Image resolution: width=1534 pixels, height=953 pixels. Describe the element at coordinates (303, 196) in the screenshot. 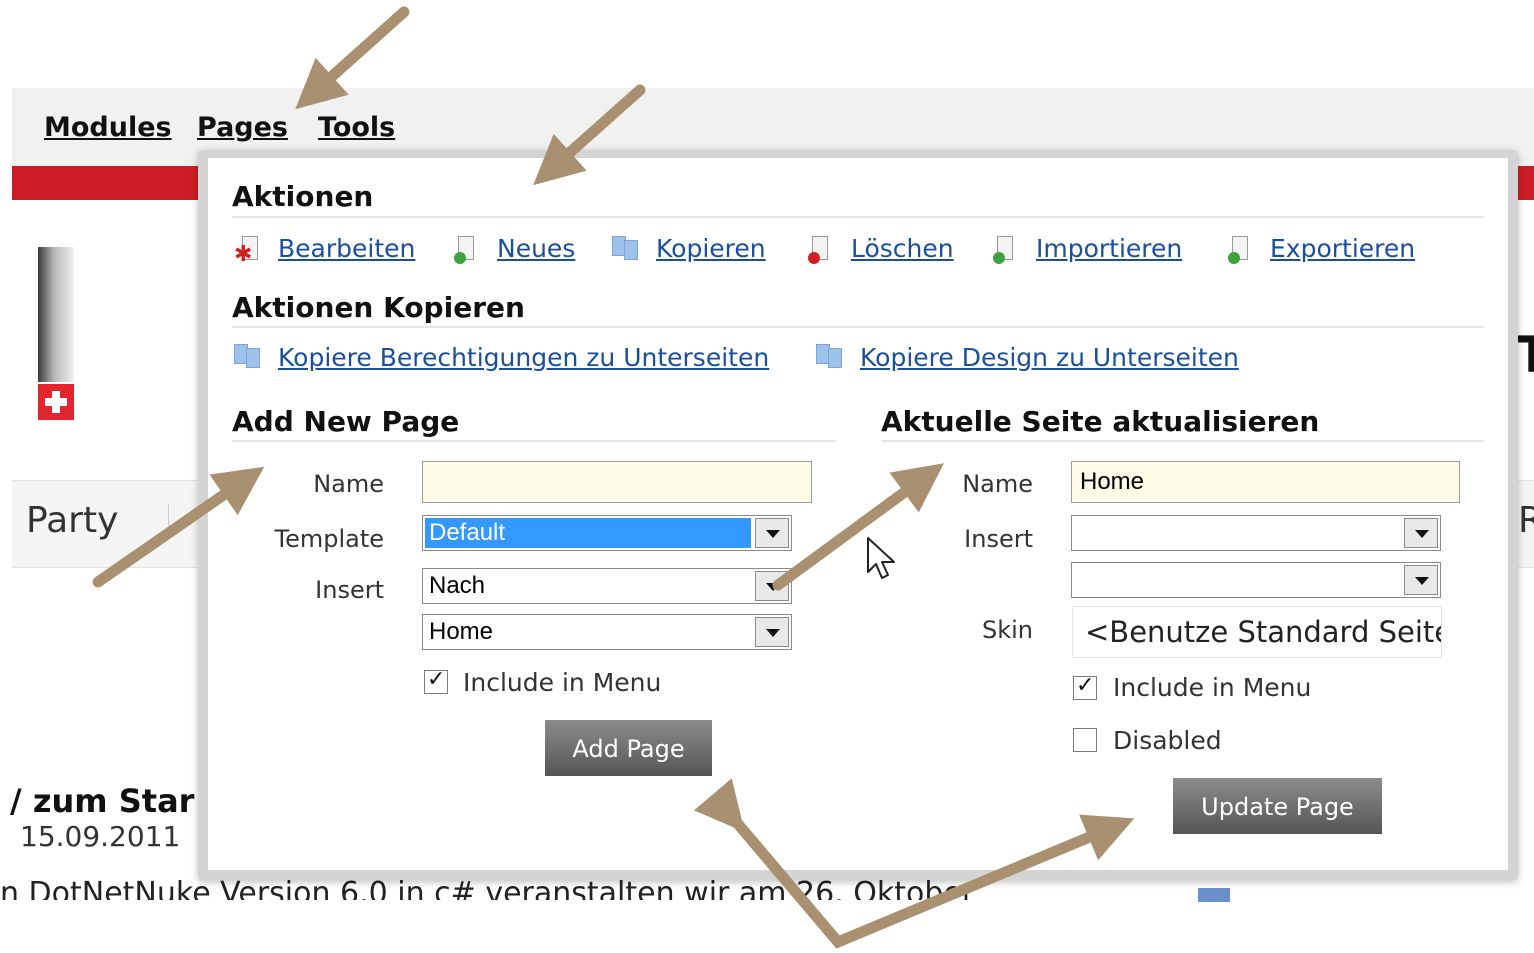

I see `actions-heading: Aktionen` at that location.